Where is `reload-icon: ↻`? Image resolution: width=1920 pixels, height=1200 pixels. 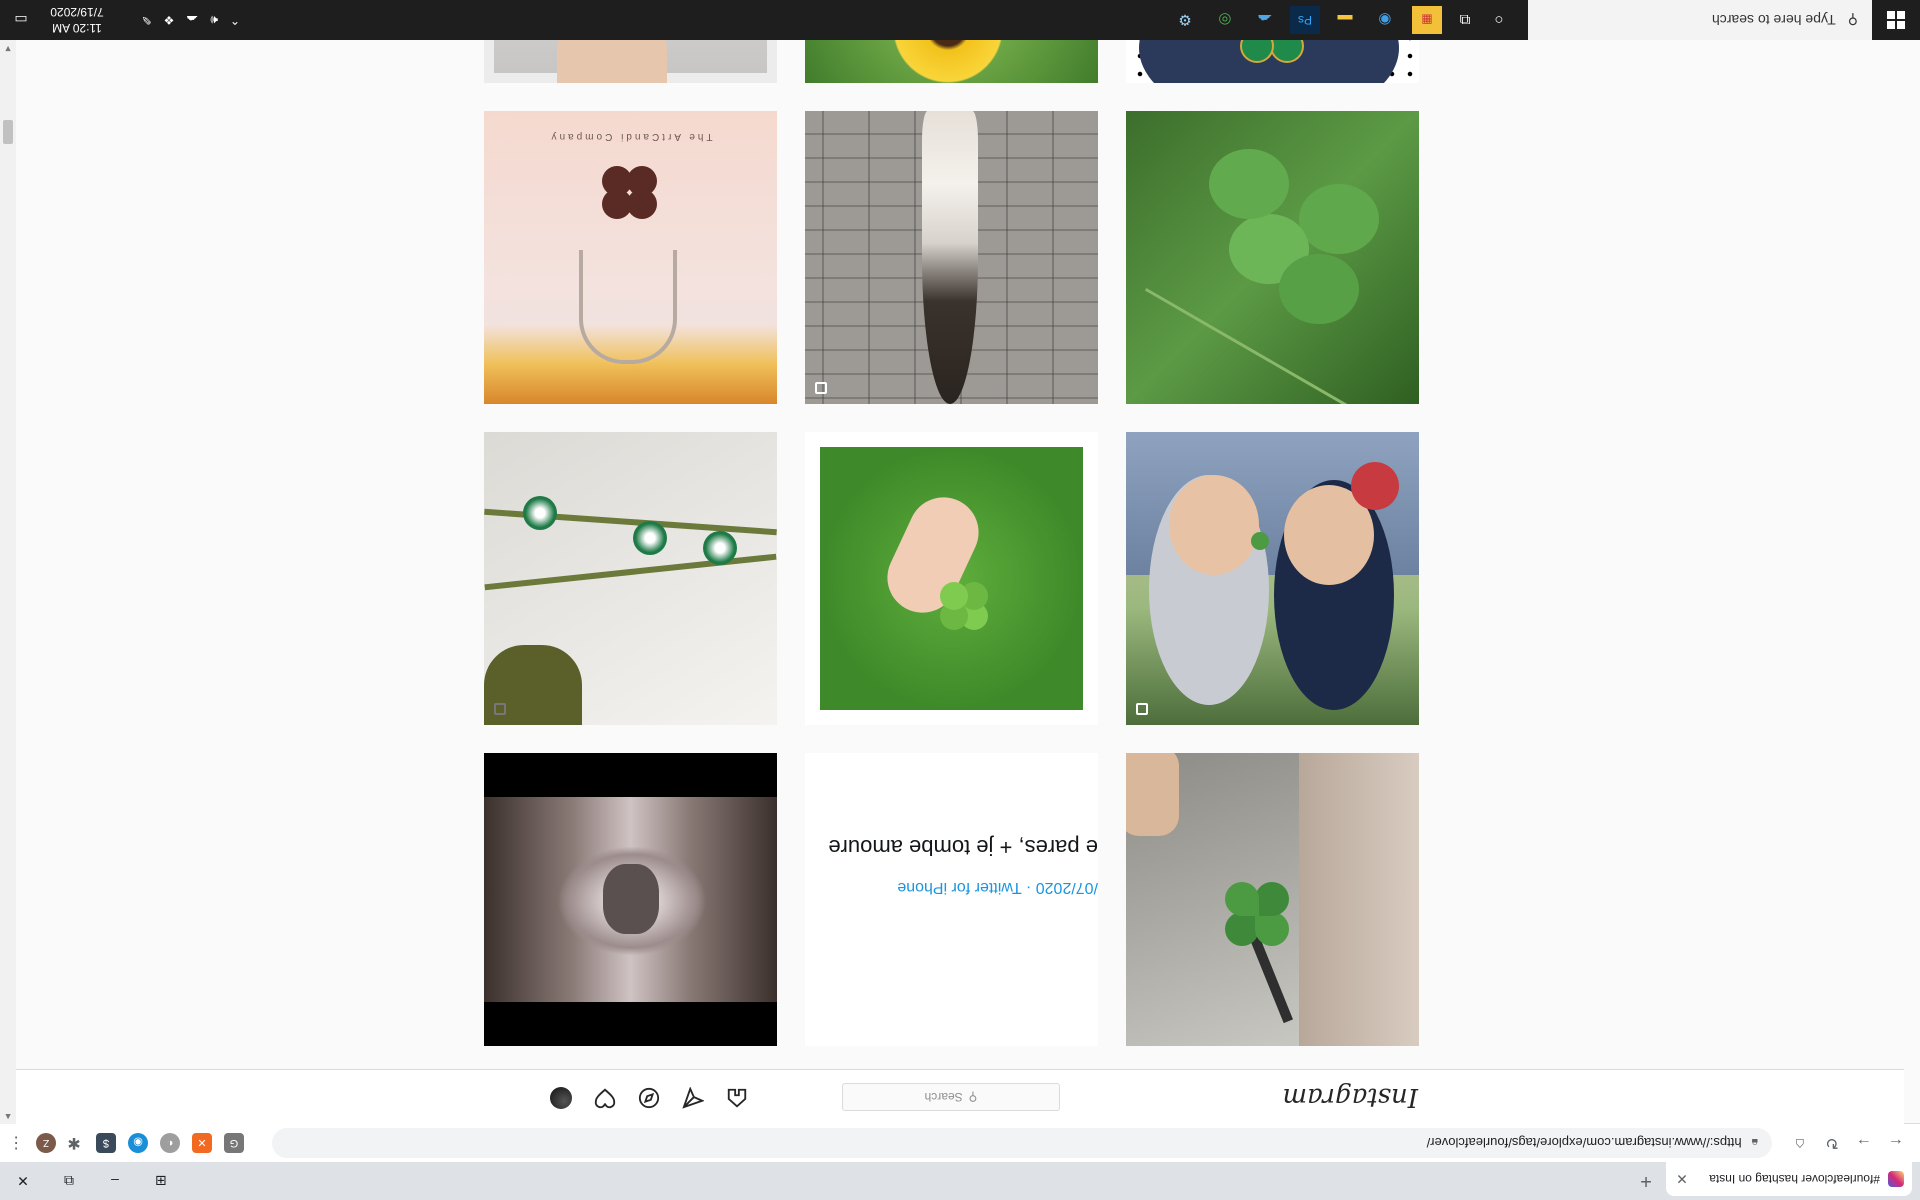 reload-icon: ↻ is located at coordinates (1832, 1143).